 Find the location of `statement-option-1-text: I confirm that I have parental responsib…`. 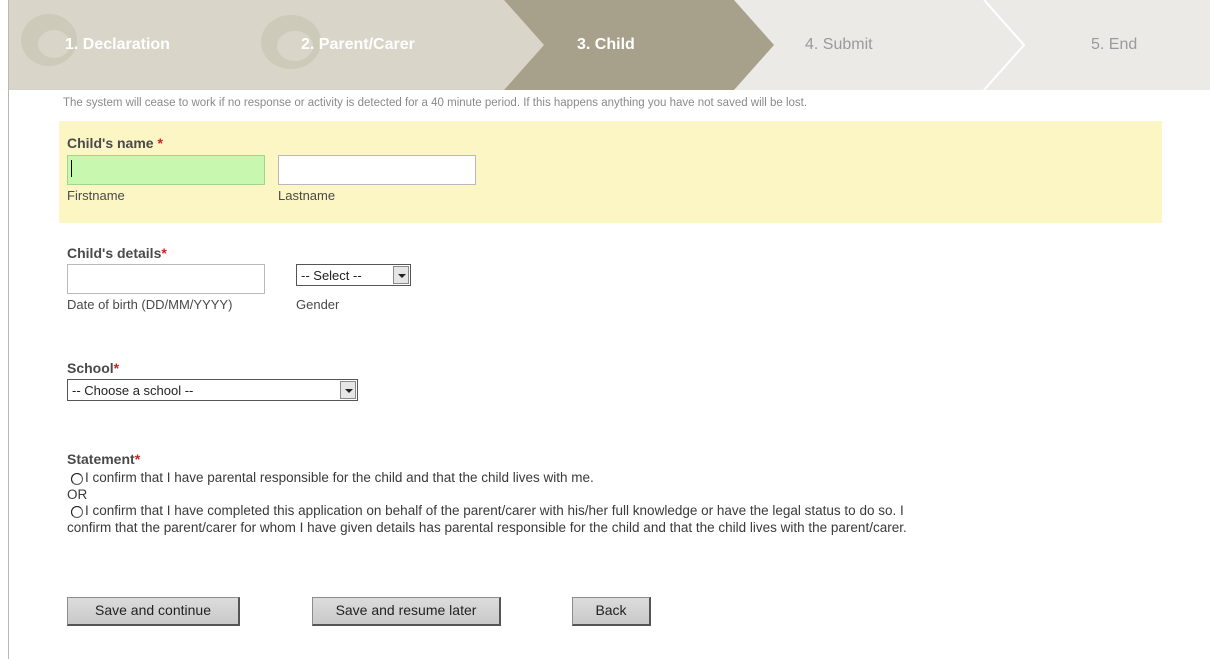

statement-option-1-text: I confirm that I have parental responsib… is located at coordinates (339, 477).